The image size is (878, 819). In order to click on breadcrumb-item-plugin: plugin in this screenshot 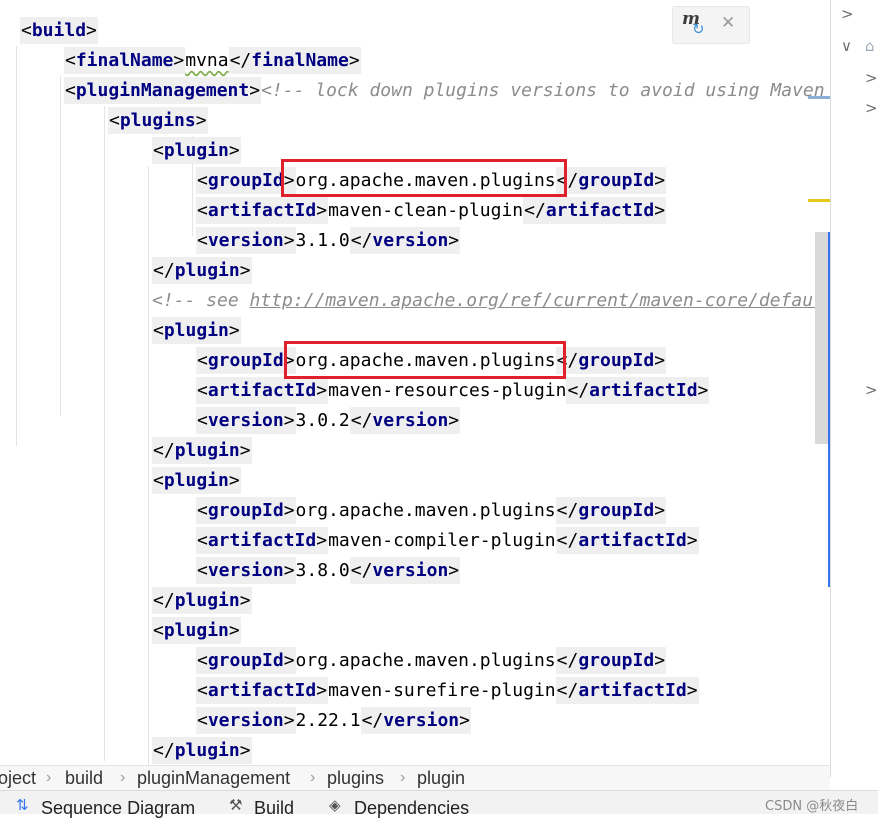, I will do `click(441, 778)`.